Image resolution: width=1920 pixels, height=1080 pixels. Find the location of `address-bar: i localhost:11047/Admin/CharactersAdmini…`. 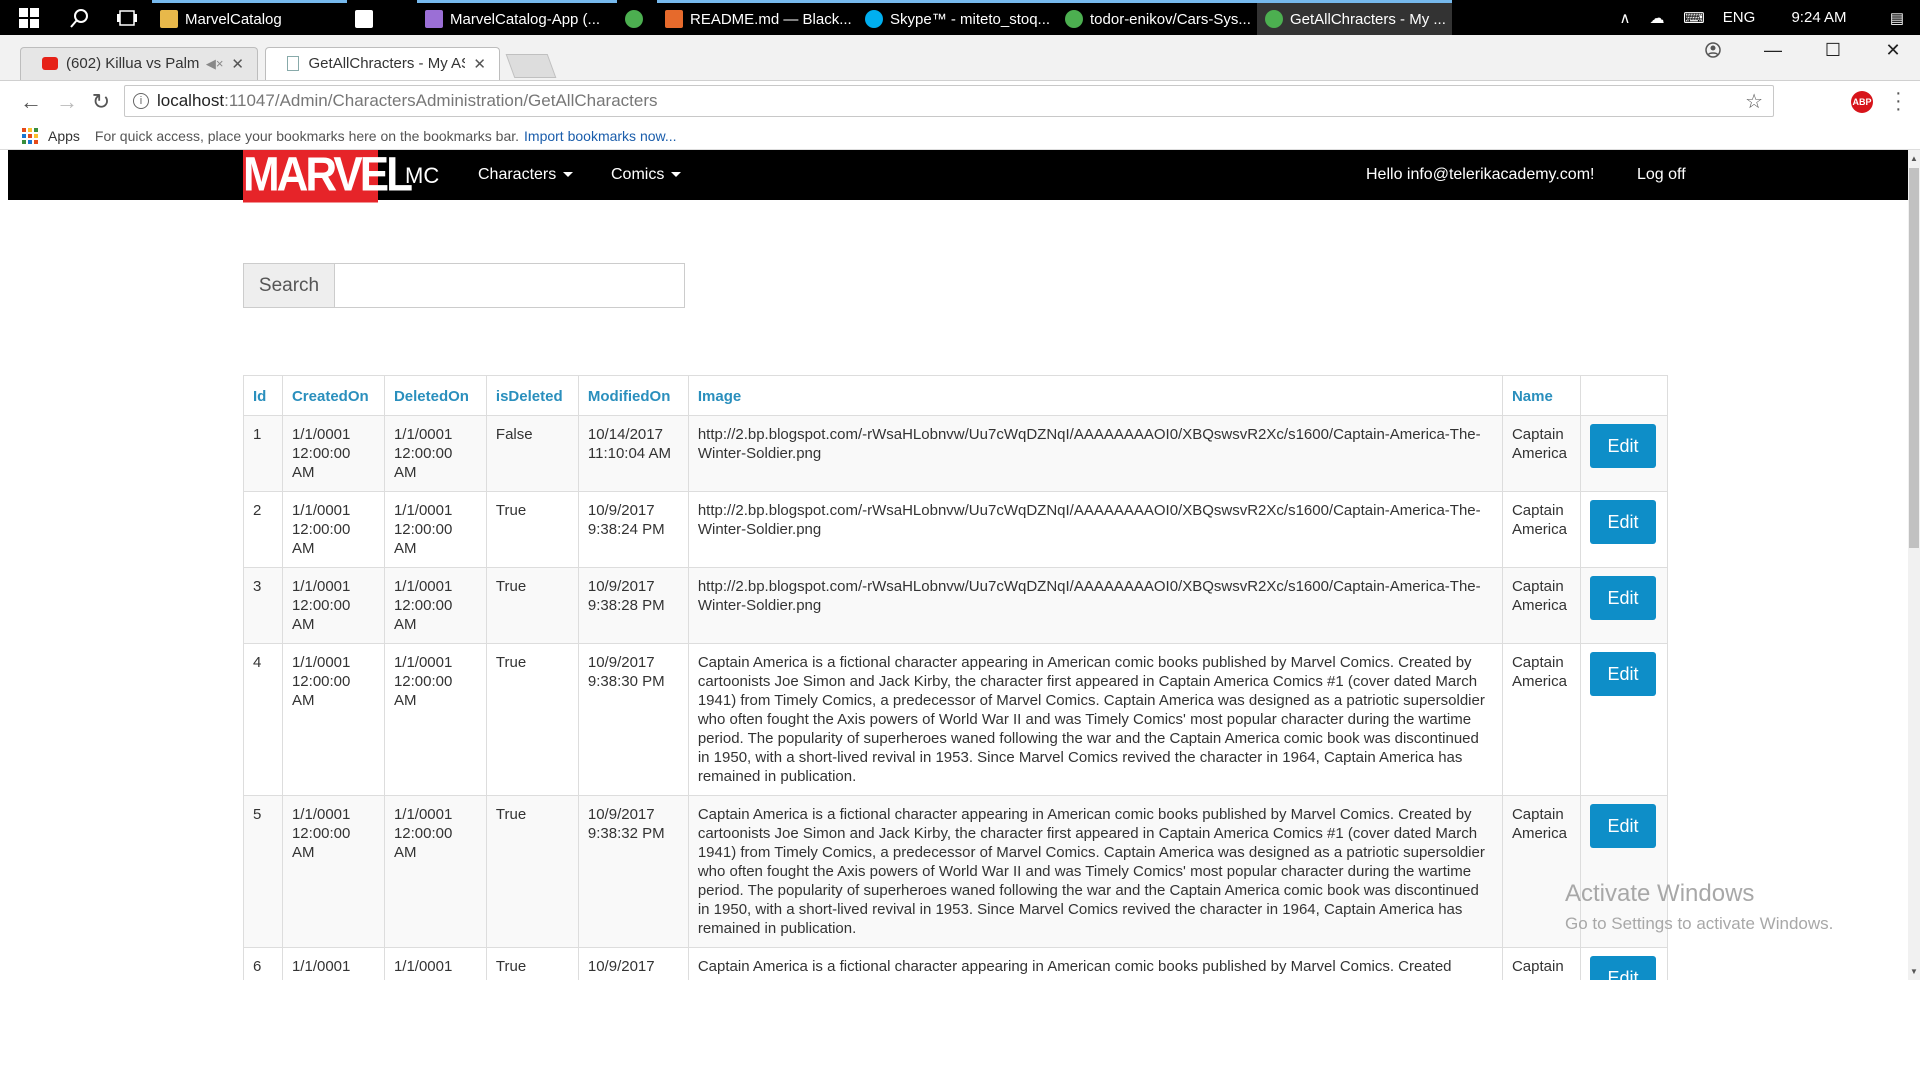

address-bar: i localhost:11047/Admin/CharactersAdmini… is located at coordinates (949, 101).